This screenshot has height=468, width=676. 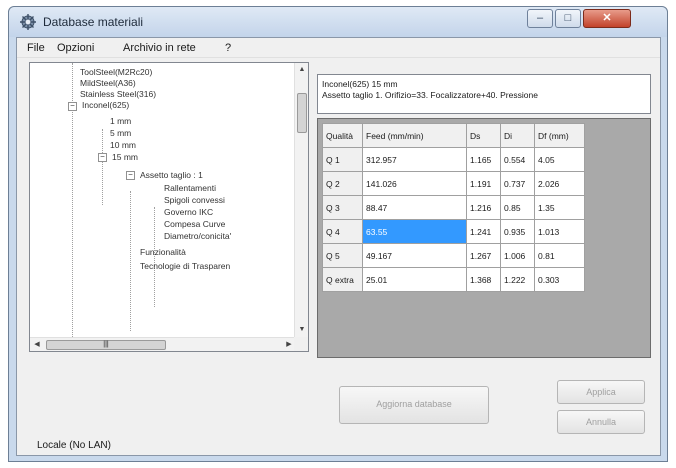 I want to click on app-icon, so click(x=28, y=22).